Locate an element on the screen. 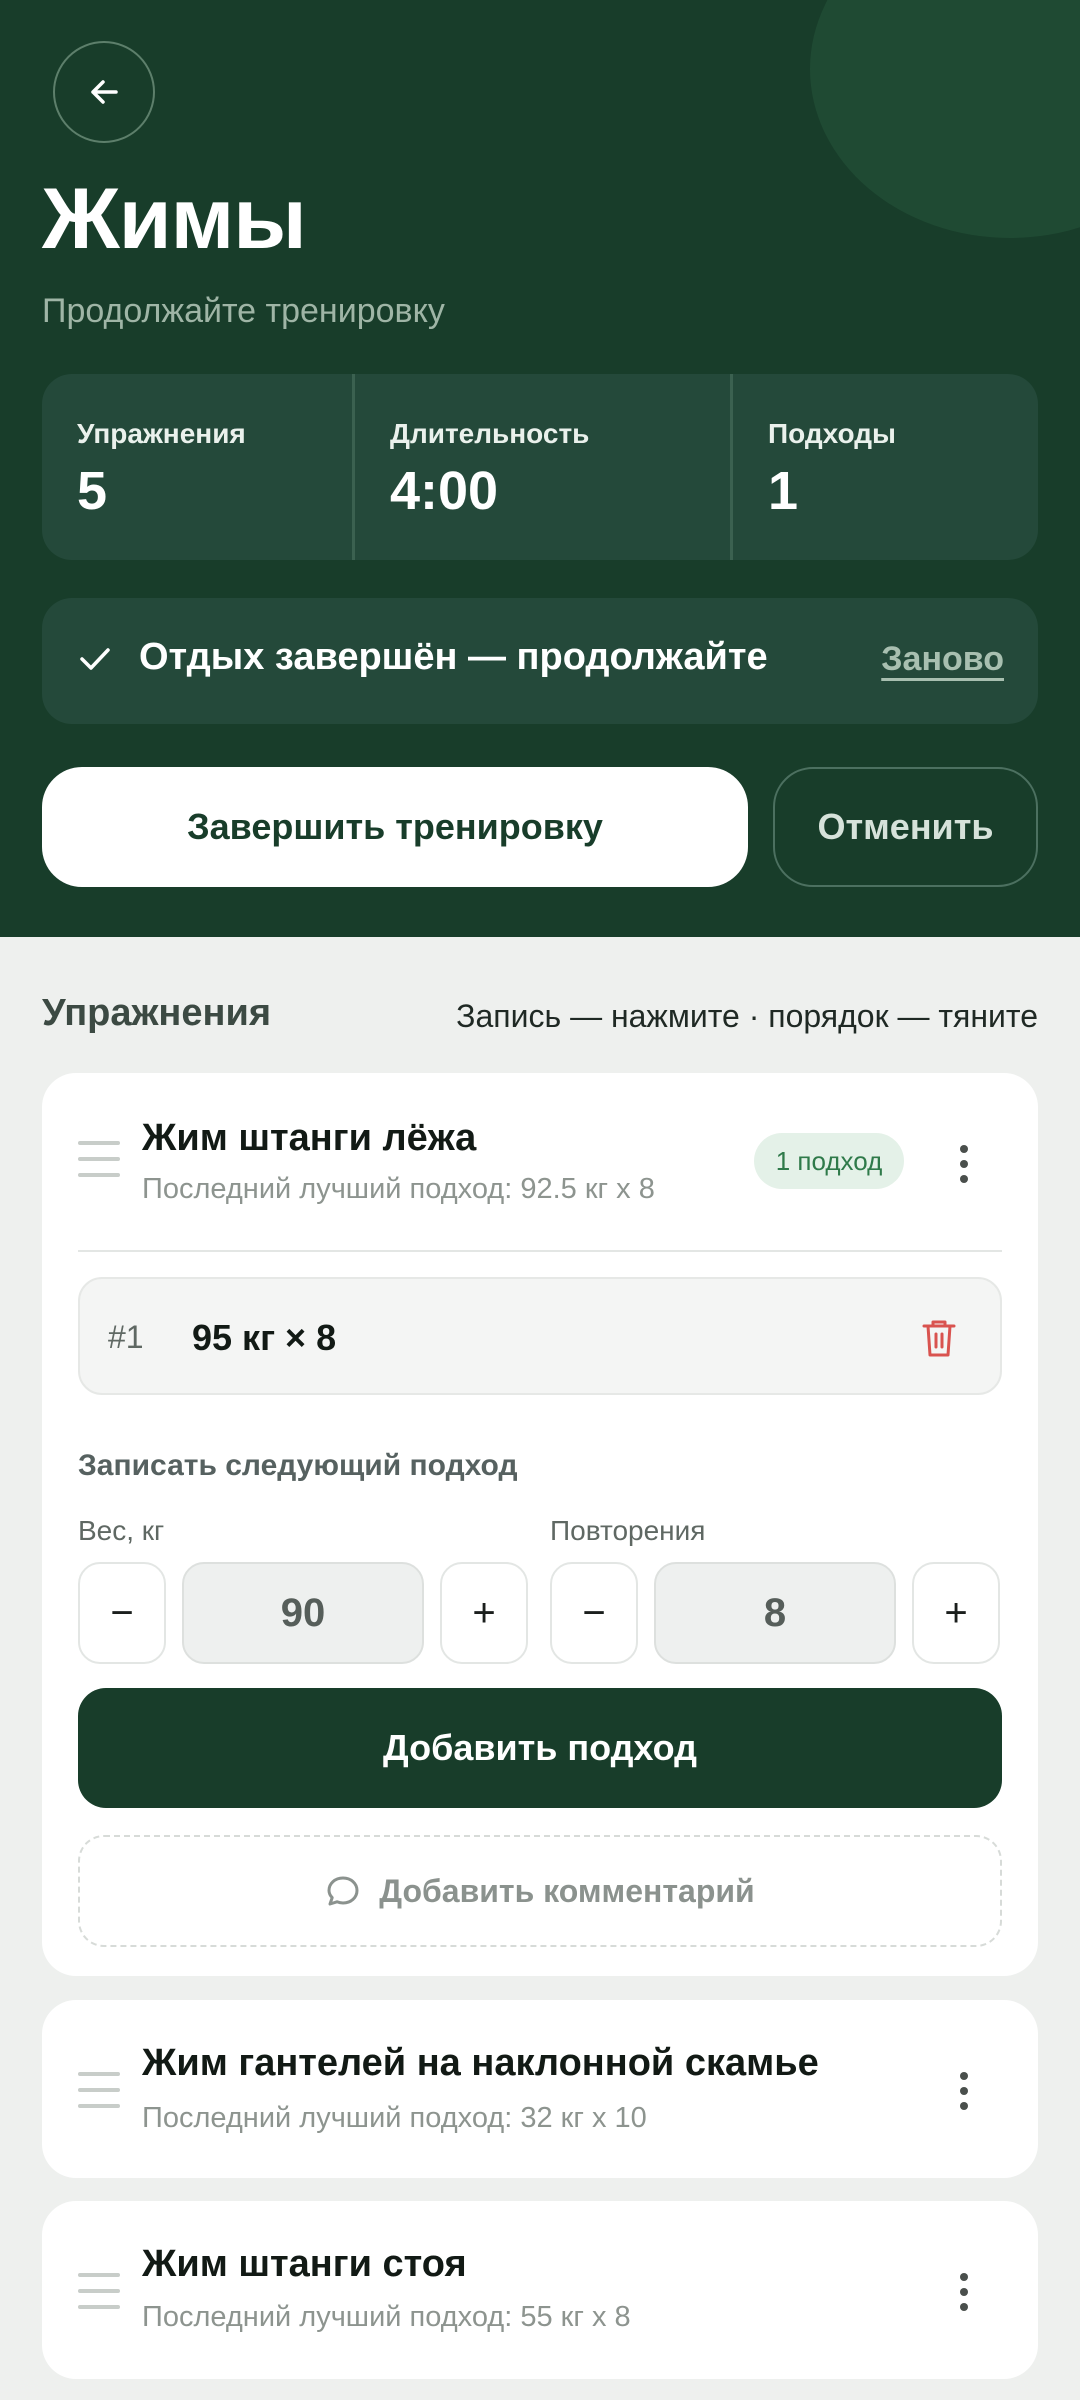 The width and height of the screenshot is (1080, 2400). page-title: Жимы is located at coordinates (174, 219).